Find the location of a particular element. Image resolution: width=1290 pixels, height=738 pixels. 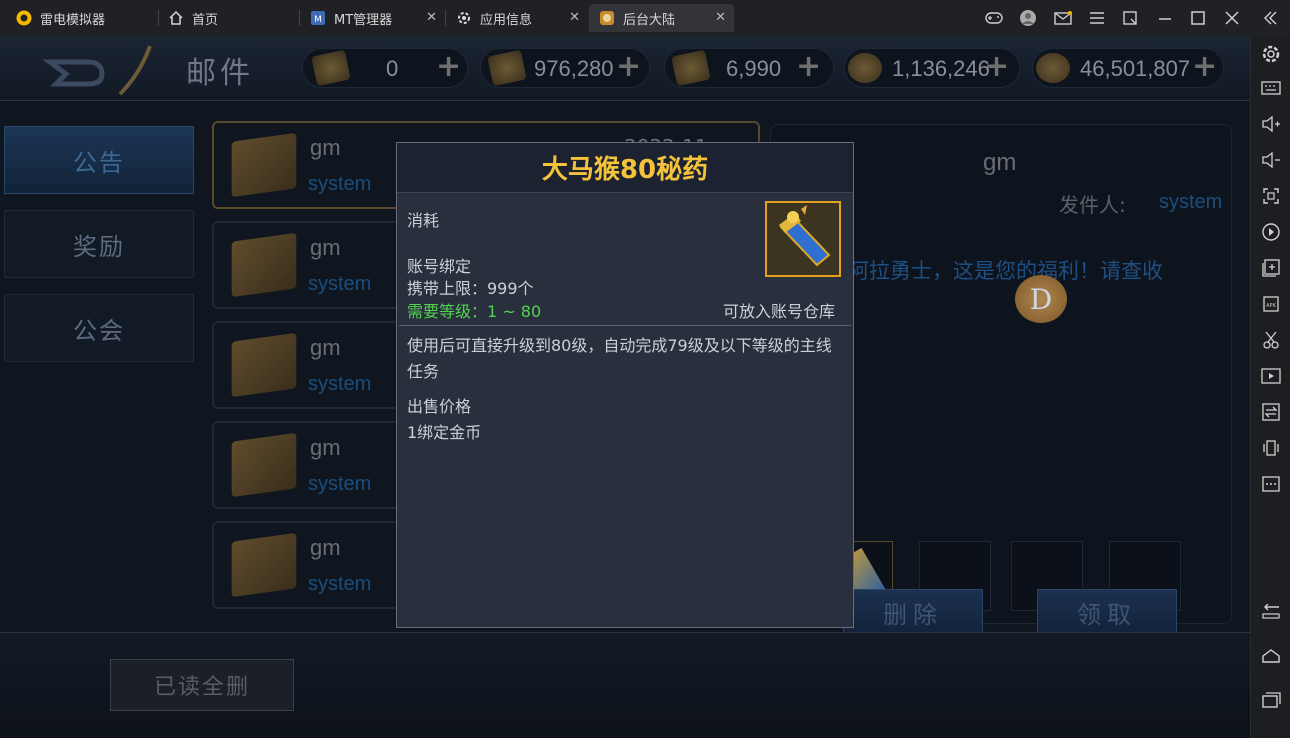

elixir-item-icon is located at coordinates (803, 239).